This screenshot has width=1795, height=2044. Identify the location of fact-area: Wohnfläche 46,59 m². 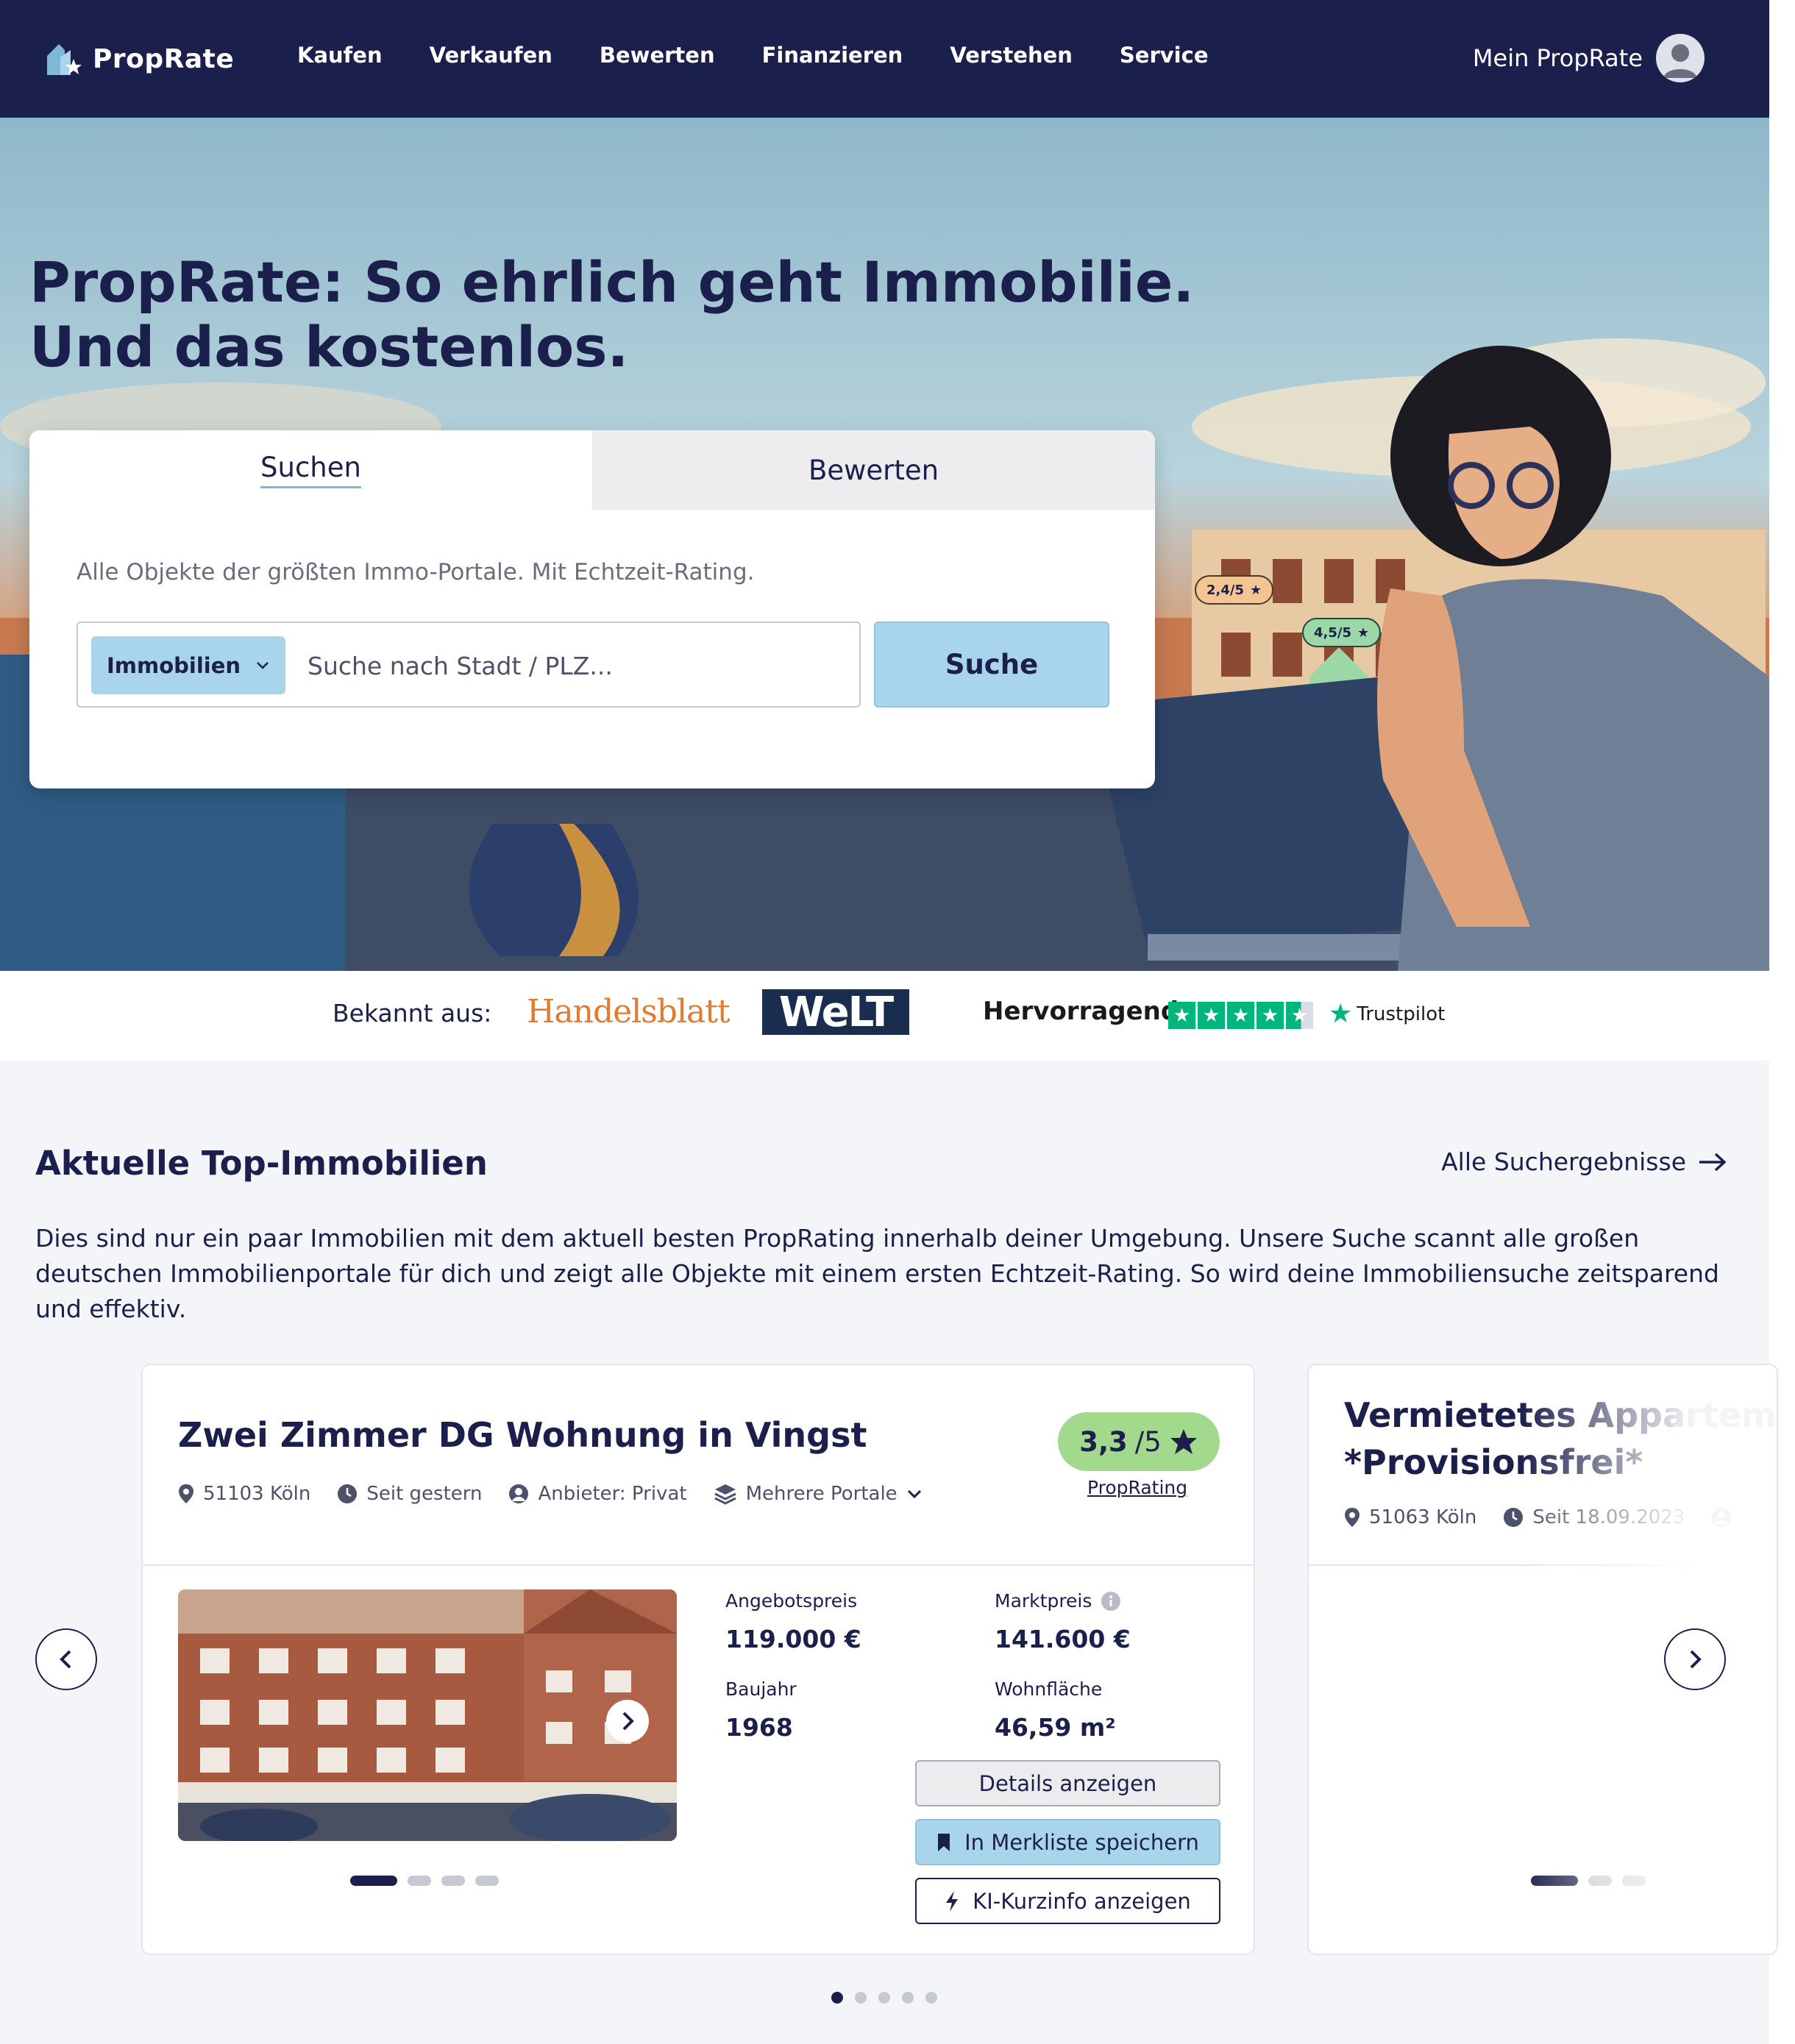
(1055, 1710).